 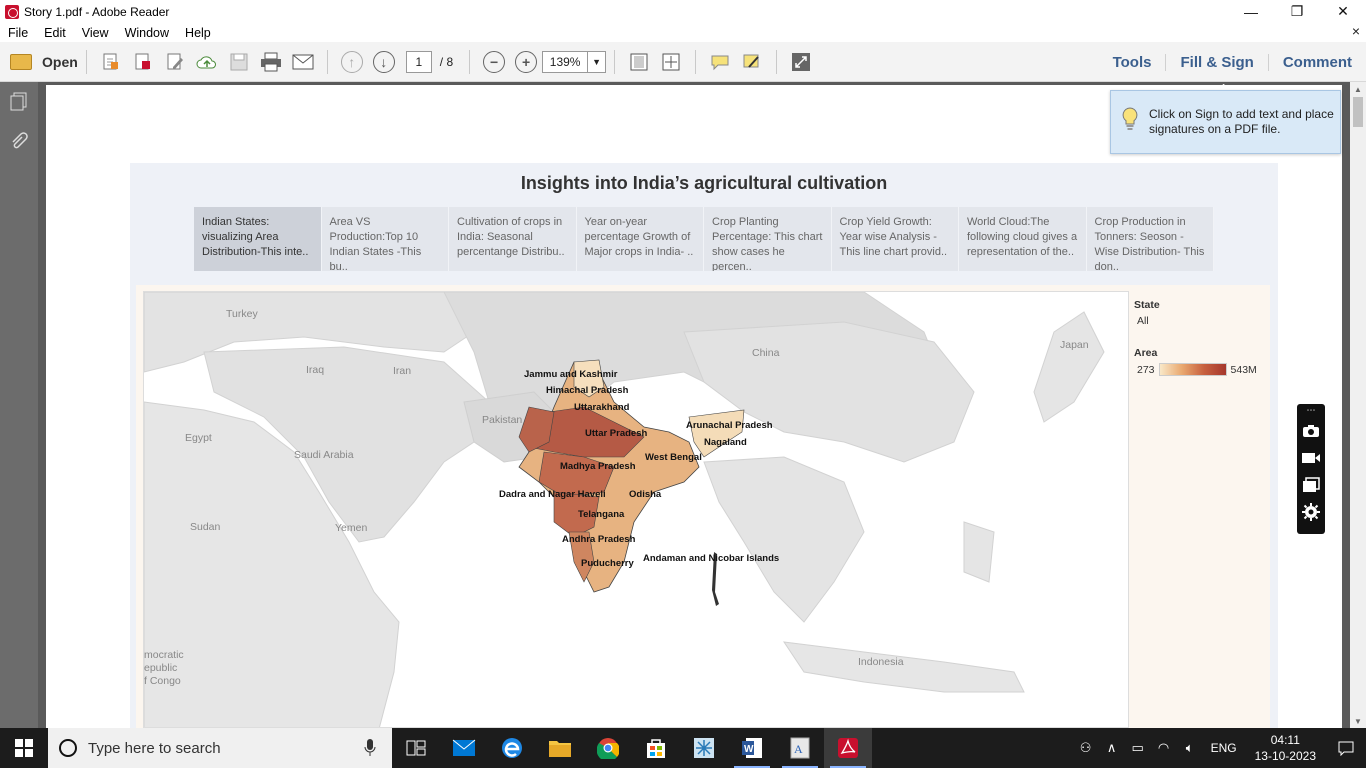 What do you see at coordinates (671, 62) in the screenshot?
I see `fit-width-icon` at bounding box center [671, 62].